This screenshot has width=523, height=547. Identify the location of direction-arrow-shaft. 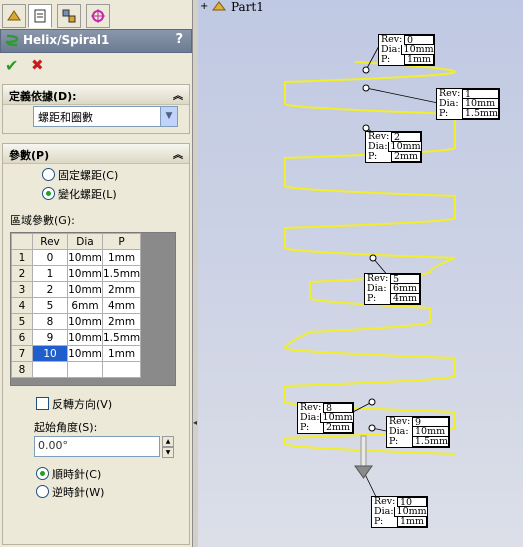
(363, 453).